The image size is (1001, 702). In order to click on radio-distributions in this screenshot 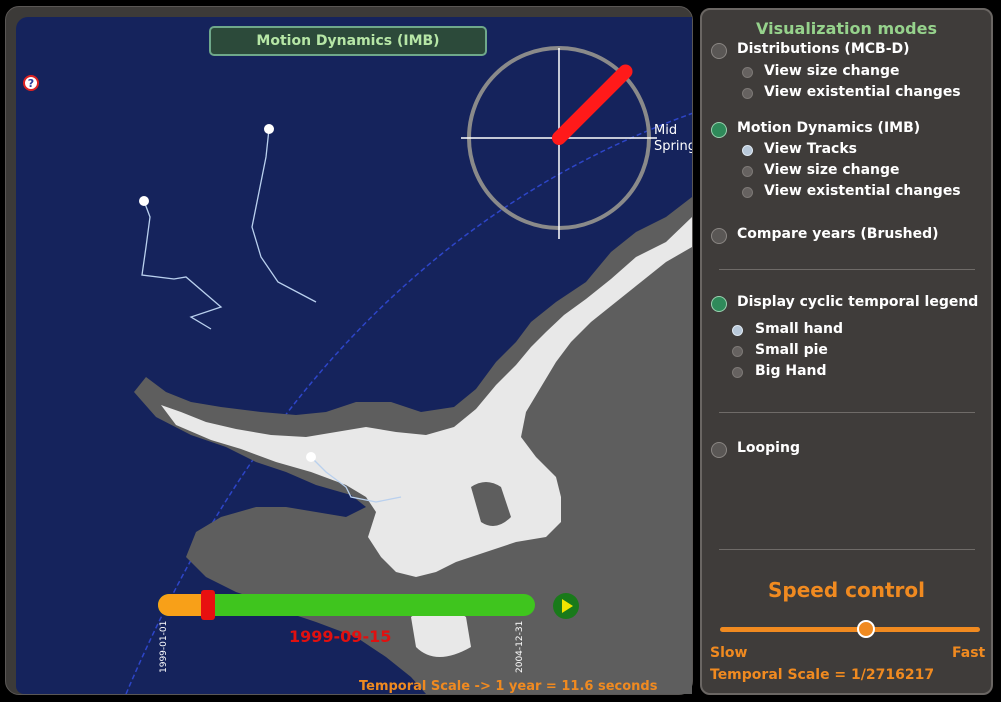, I will do `click(719, 51)`.